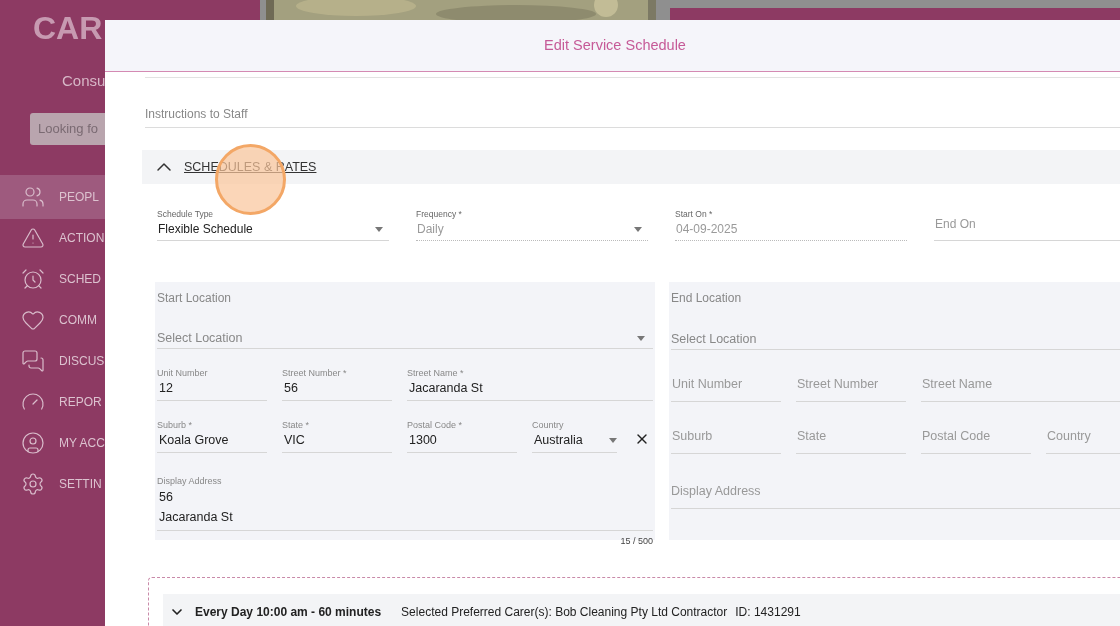 The width and height of the screenshot is (1120, 626). I want to click on schedule-summary: Every Day 10:00 am - 60 minutes, so click(288, 612).